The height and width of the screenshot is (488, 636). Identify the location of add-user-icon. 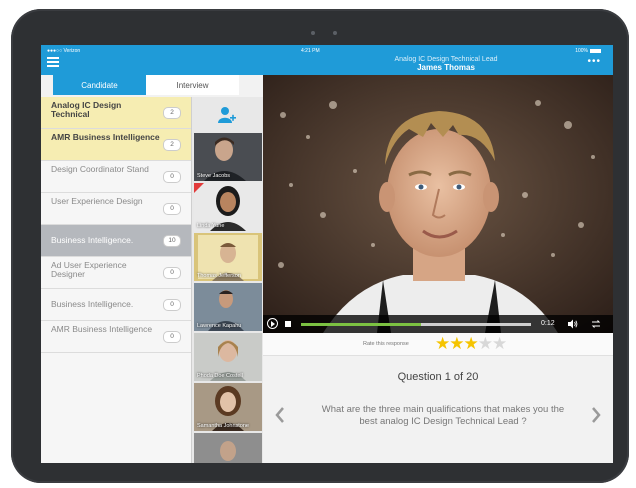
(226, 115).